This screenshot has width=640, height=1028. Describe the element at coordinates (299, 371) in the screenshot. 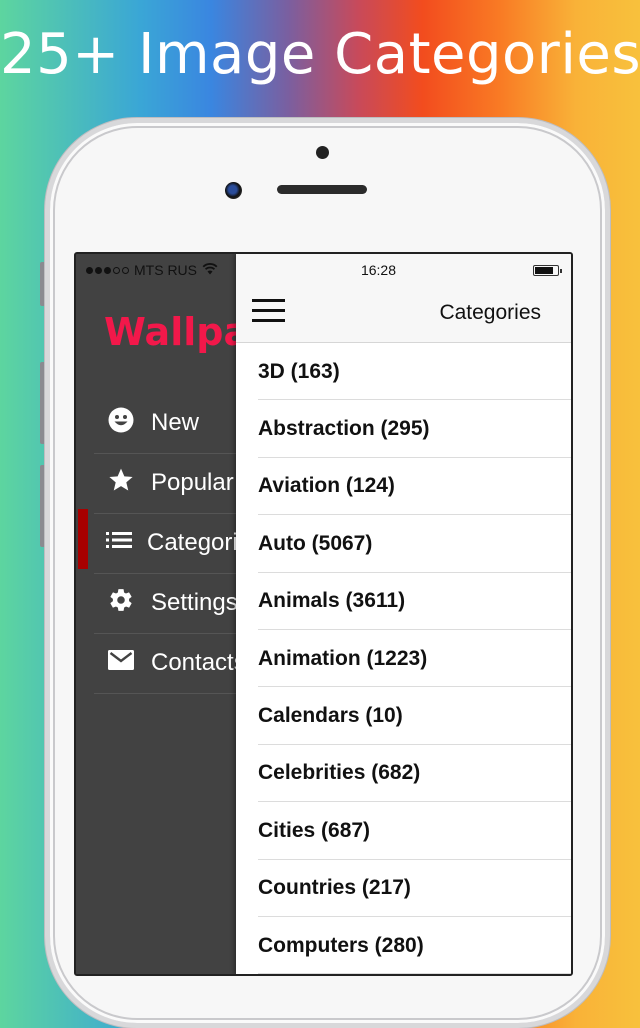

I see `category-label: 3D (163)` at that location.